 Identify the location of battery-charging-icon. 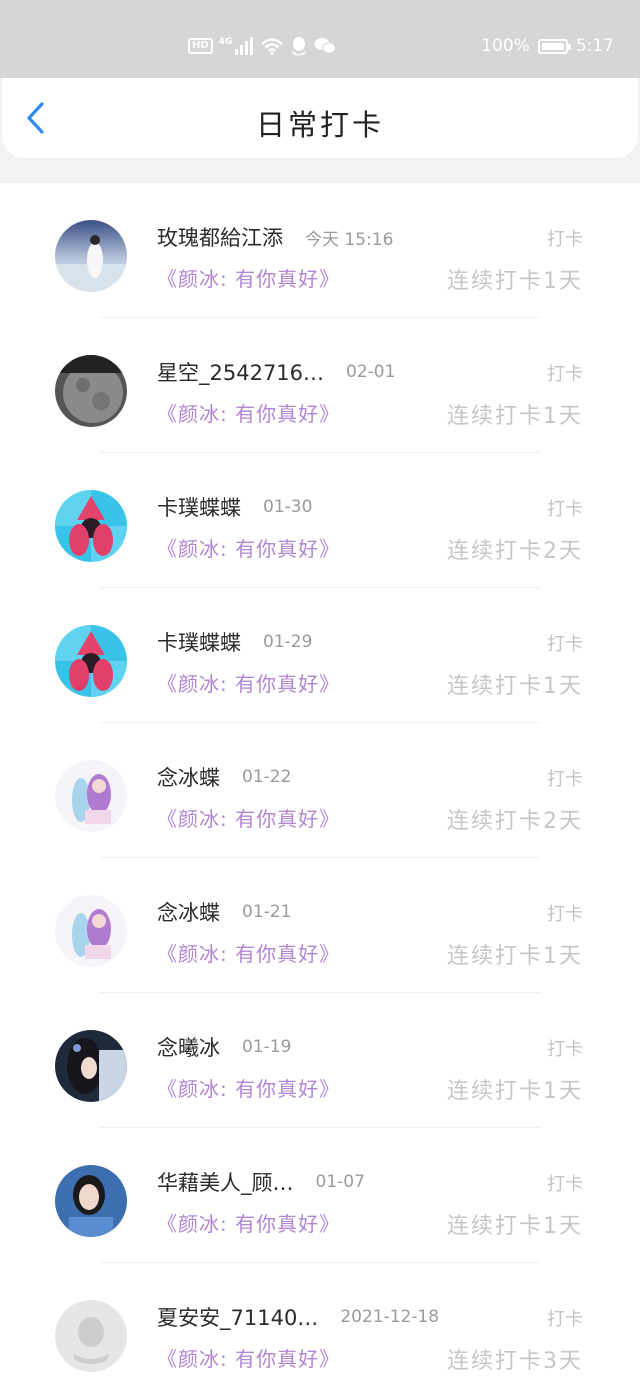
(554, 46).